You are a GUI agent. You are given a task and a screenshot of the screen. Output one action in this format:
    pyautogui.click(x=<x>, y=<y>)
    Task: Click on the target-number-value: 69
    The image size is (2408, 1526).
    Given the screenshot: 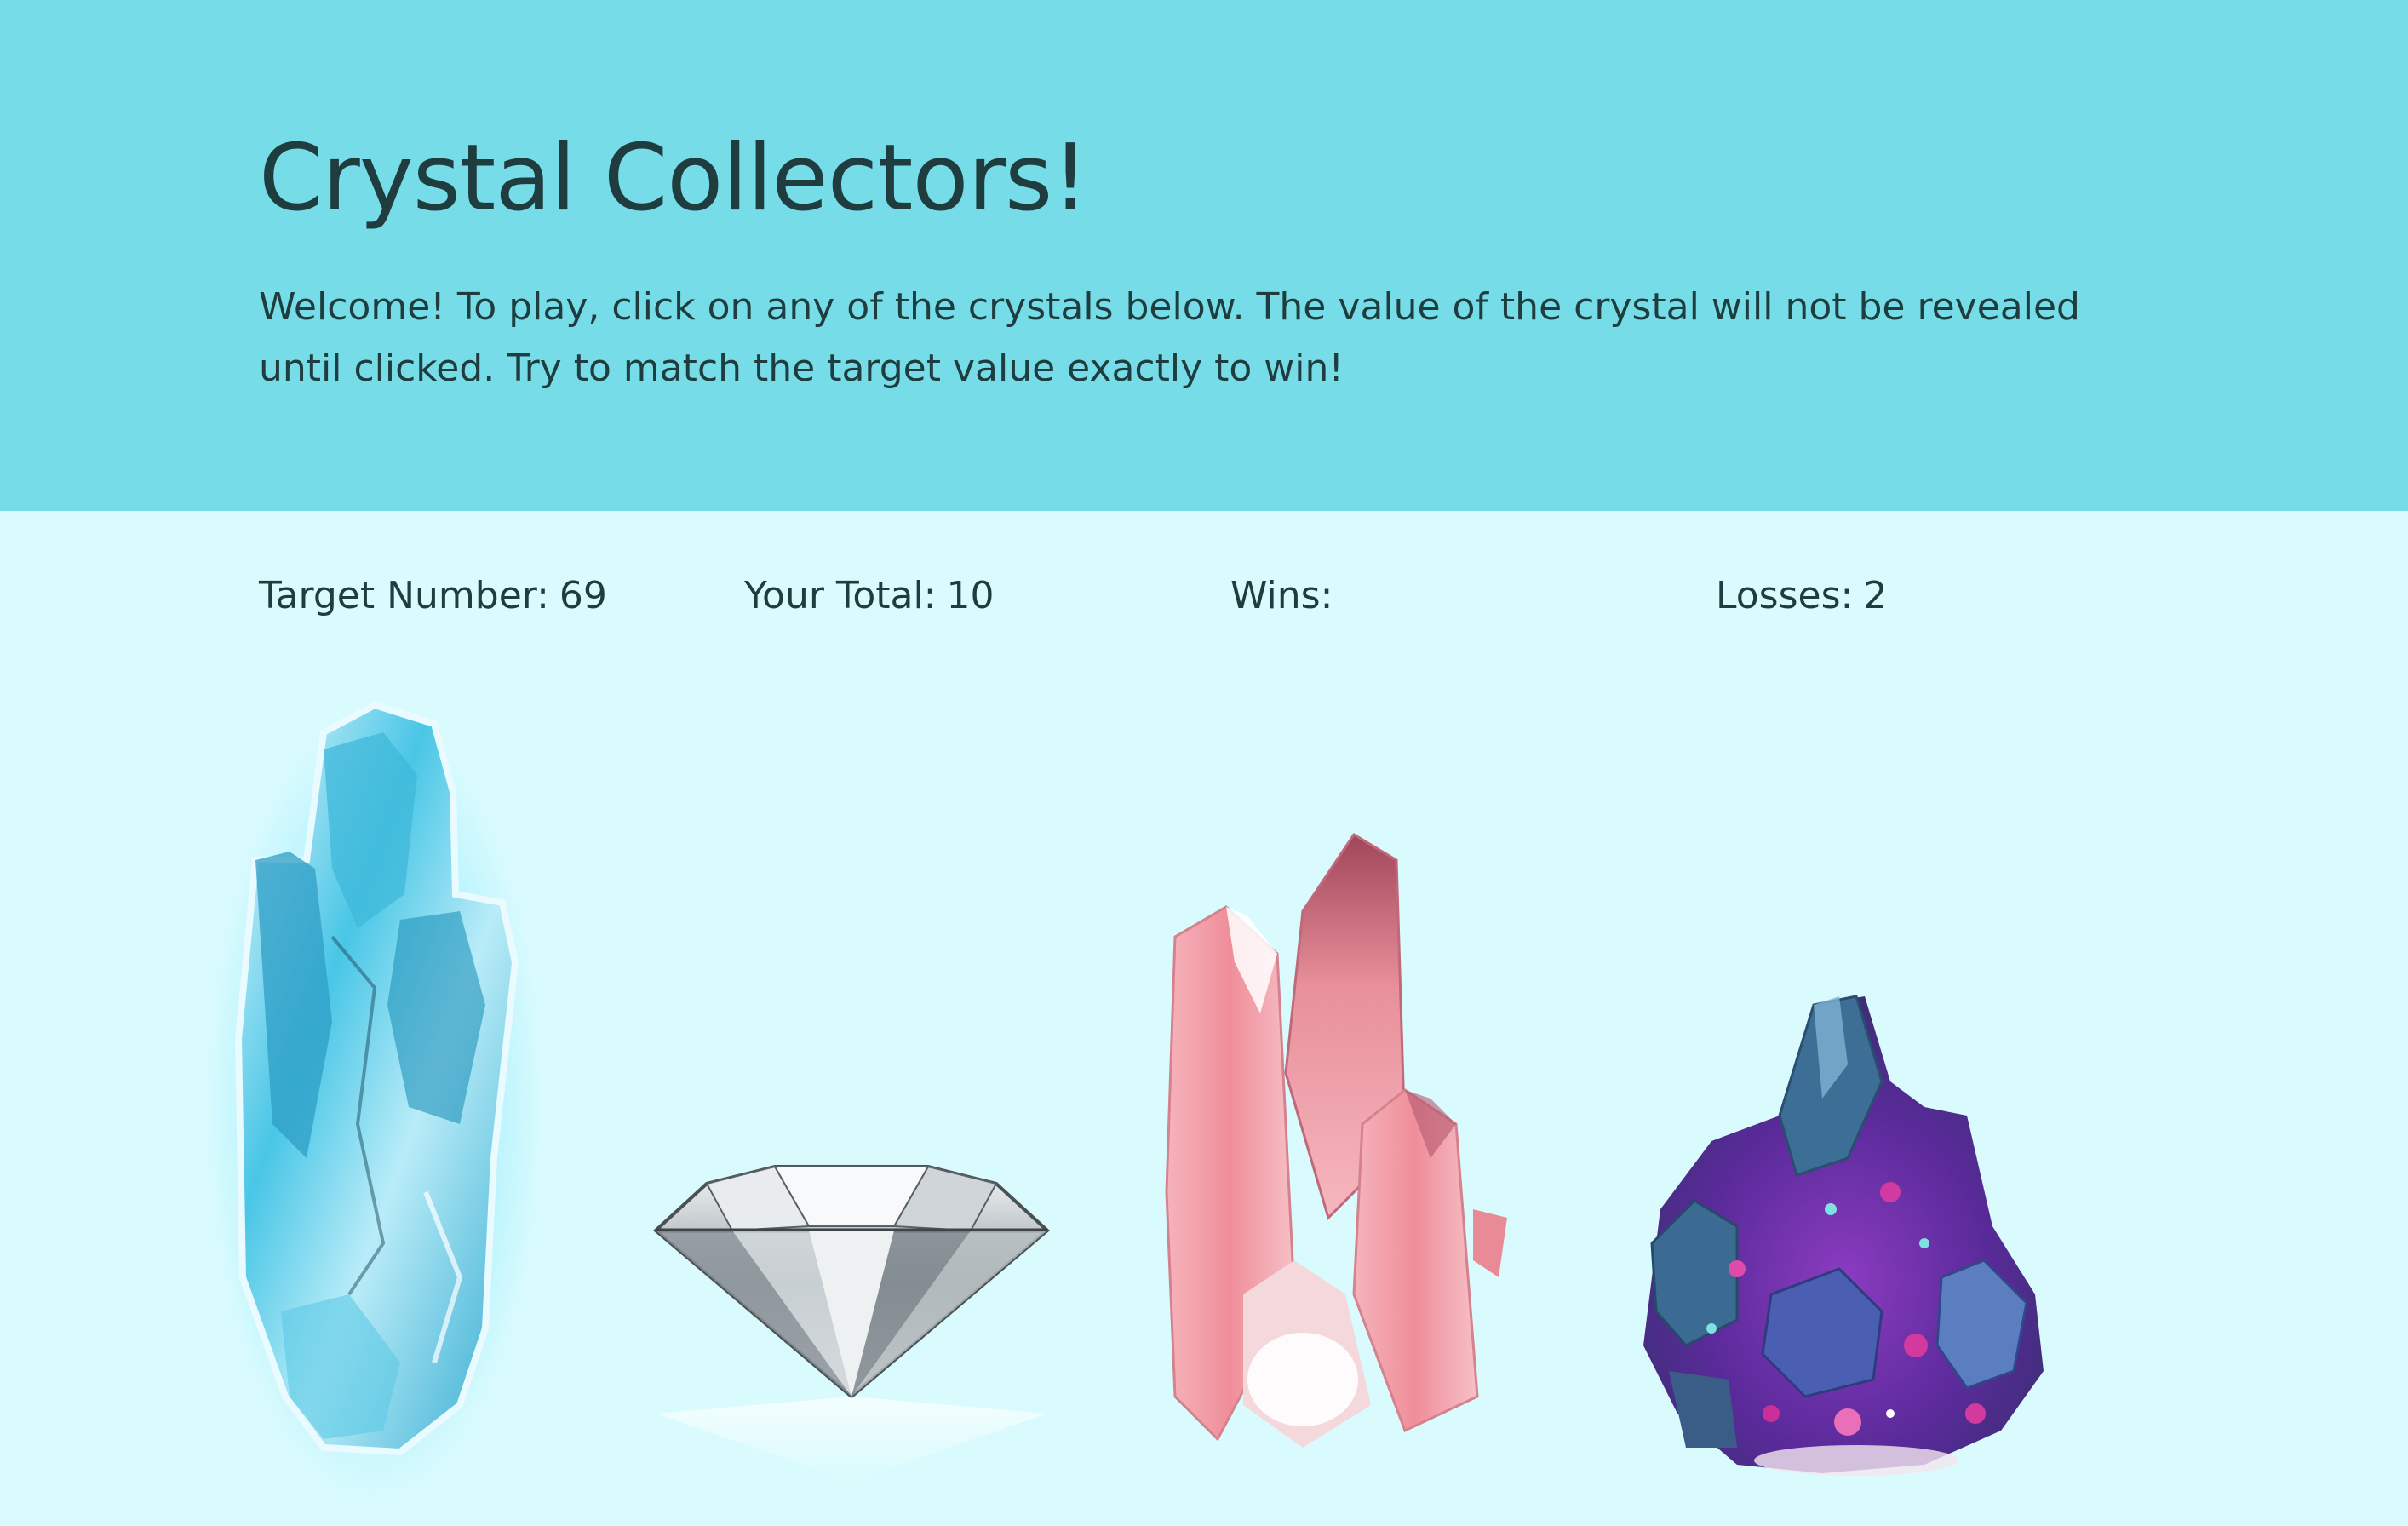 What is the action you would take?
    pyautogui.click(x=583, y=595)
    